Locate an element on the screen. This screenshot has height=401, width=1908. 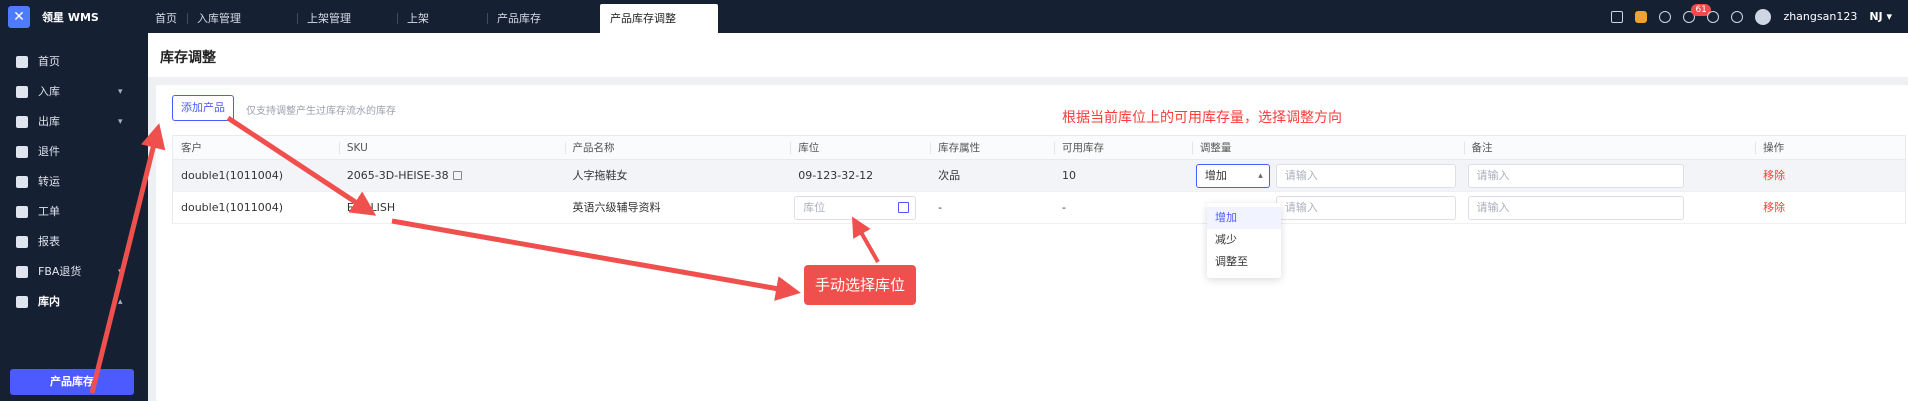
sidebar-item-return: 退件 is located at coordinates (74, 152).